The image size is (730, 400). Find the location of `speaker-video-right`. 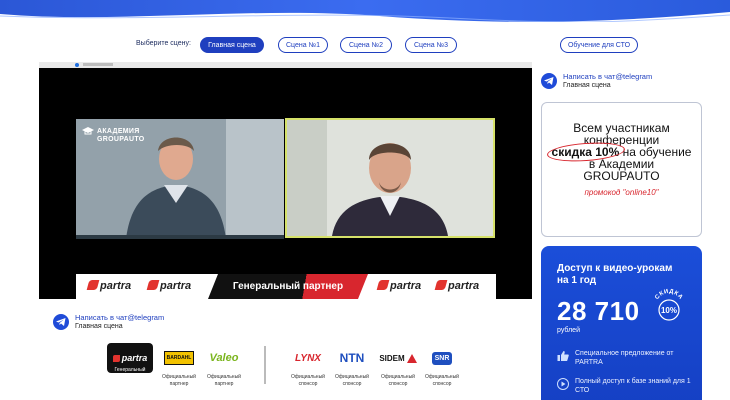

speaker-video-right is located at coordinates (390, 178).